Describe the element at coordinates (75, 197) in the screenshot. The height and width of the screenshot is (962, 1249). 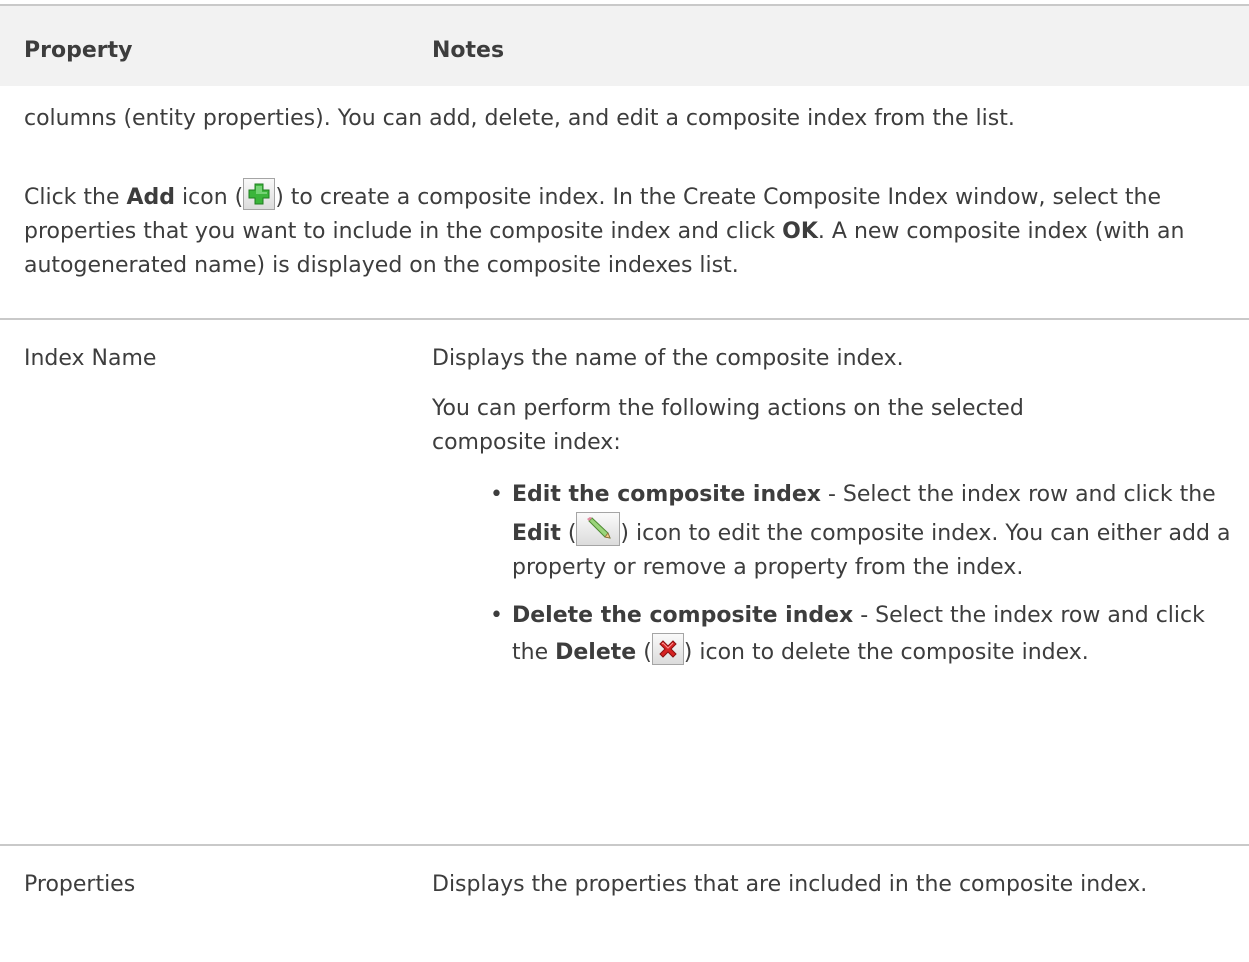
I see `add-text-1: Click the` at that location.